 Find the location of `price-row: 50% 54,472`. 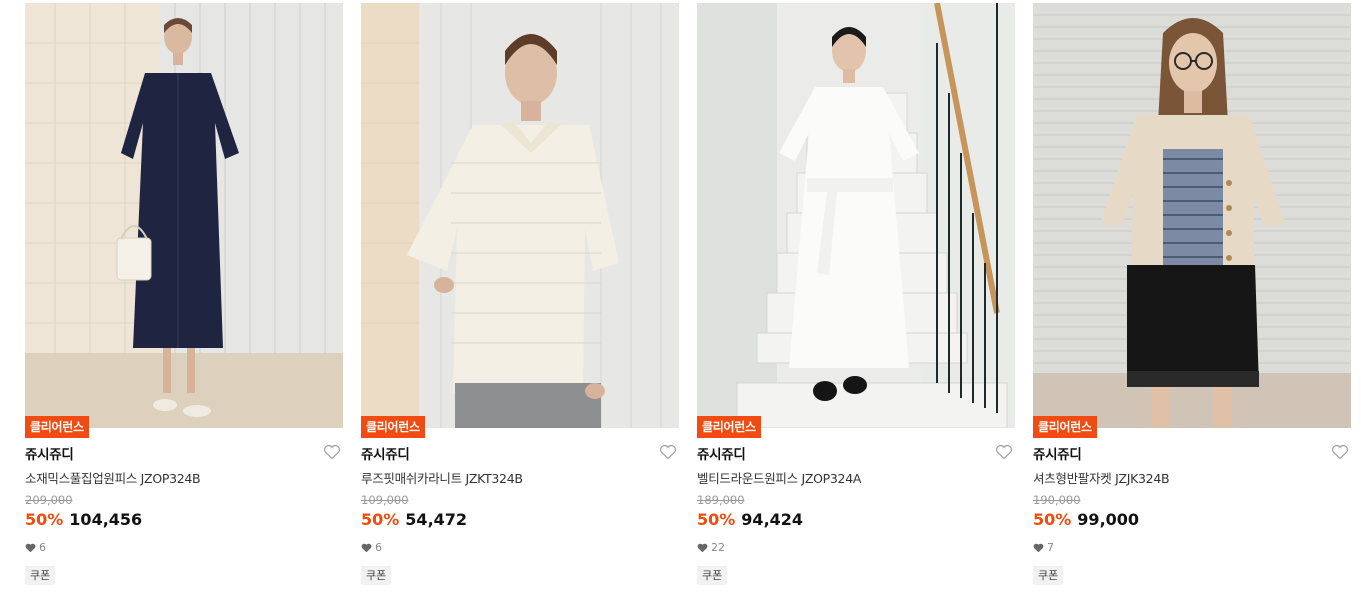

price-row: 50% 54,472 is located at coordinates (414, 520).